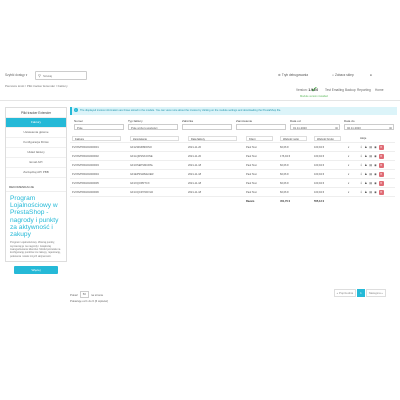 The image size is (400, 400). Describe the element at coordinates (74, 294) in the screenshot. I see `per-page-label: Pokaż` at that location.